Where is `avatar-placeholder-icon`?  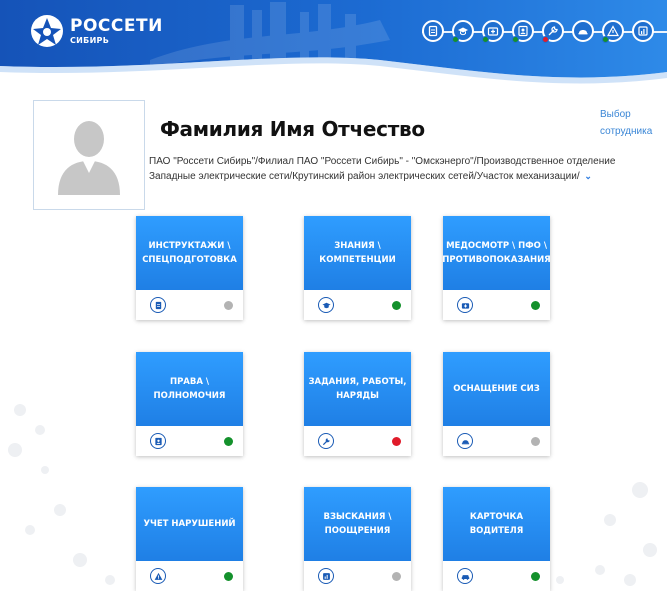 avatar-placeholder-icon is located at coordinates (89, 158).